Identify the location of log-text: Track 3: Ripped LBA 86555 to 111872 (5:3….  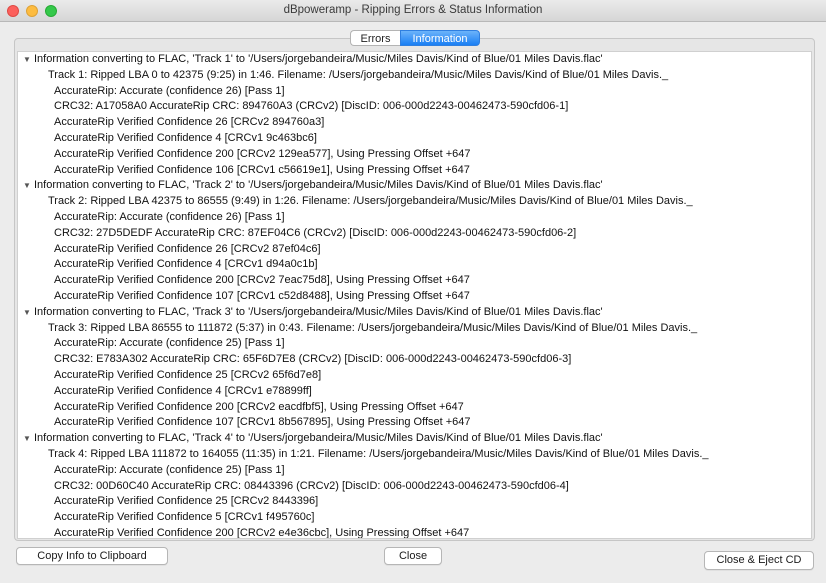
(373, 327).